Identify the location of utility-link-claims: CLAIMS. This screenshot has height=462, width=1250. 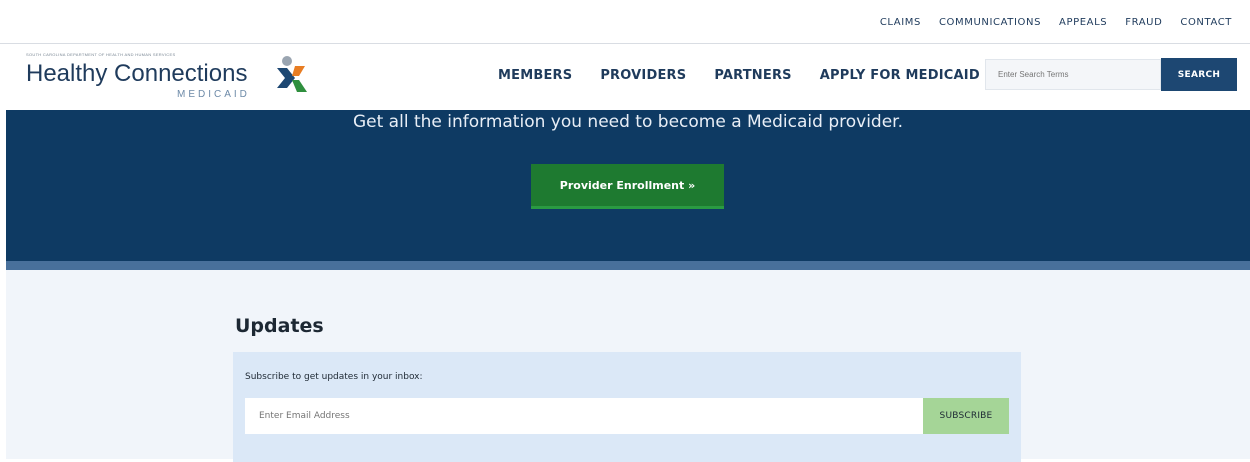
(900, 22).